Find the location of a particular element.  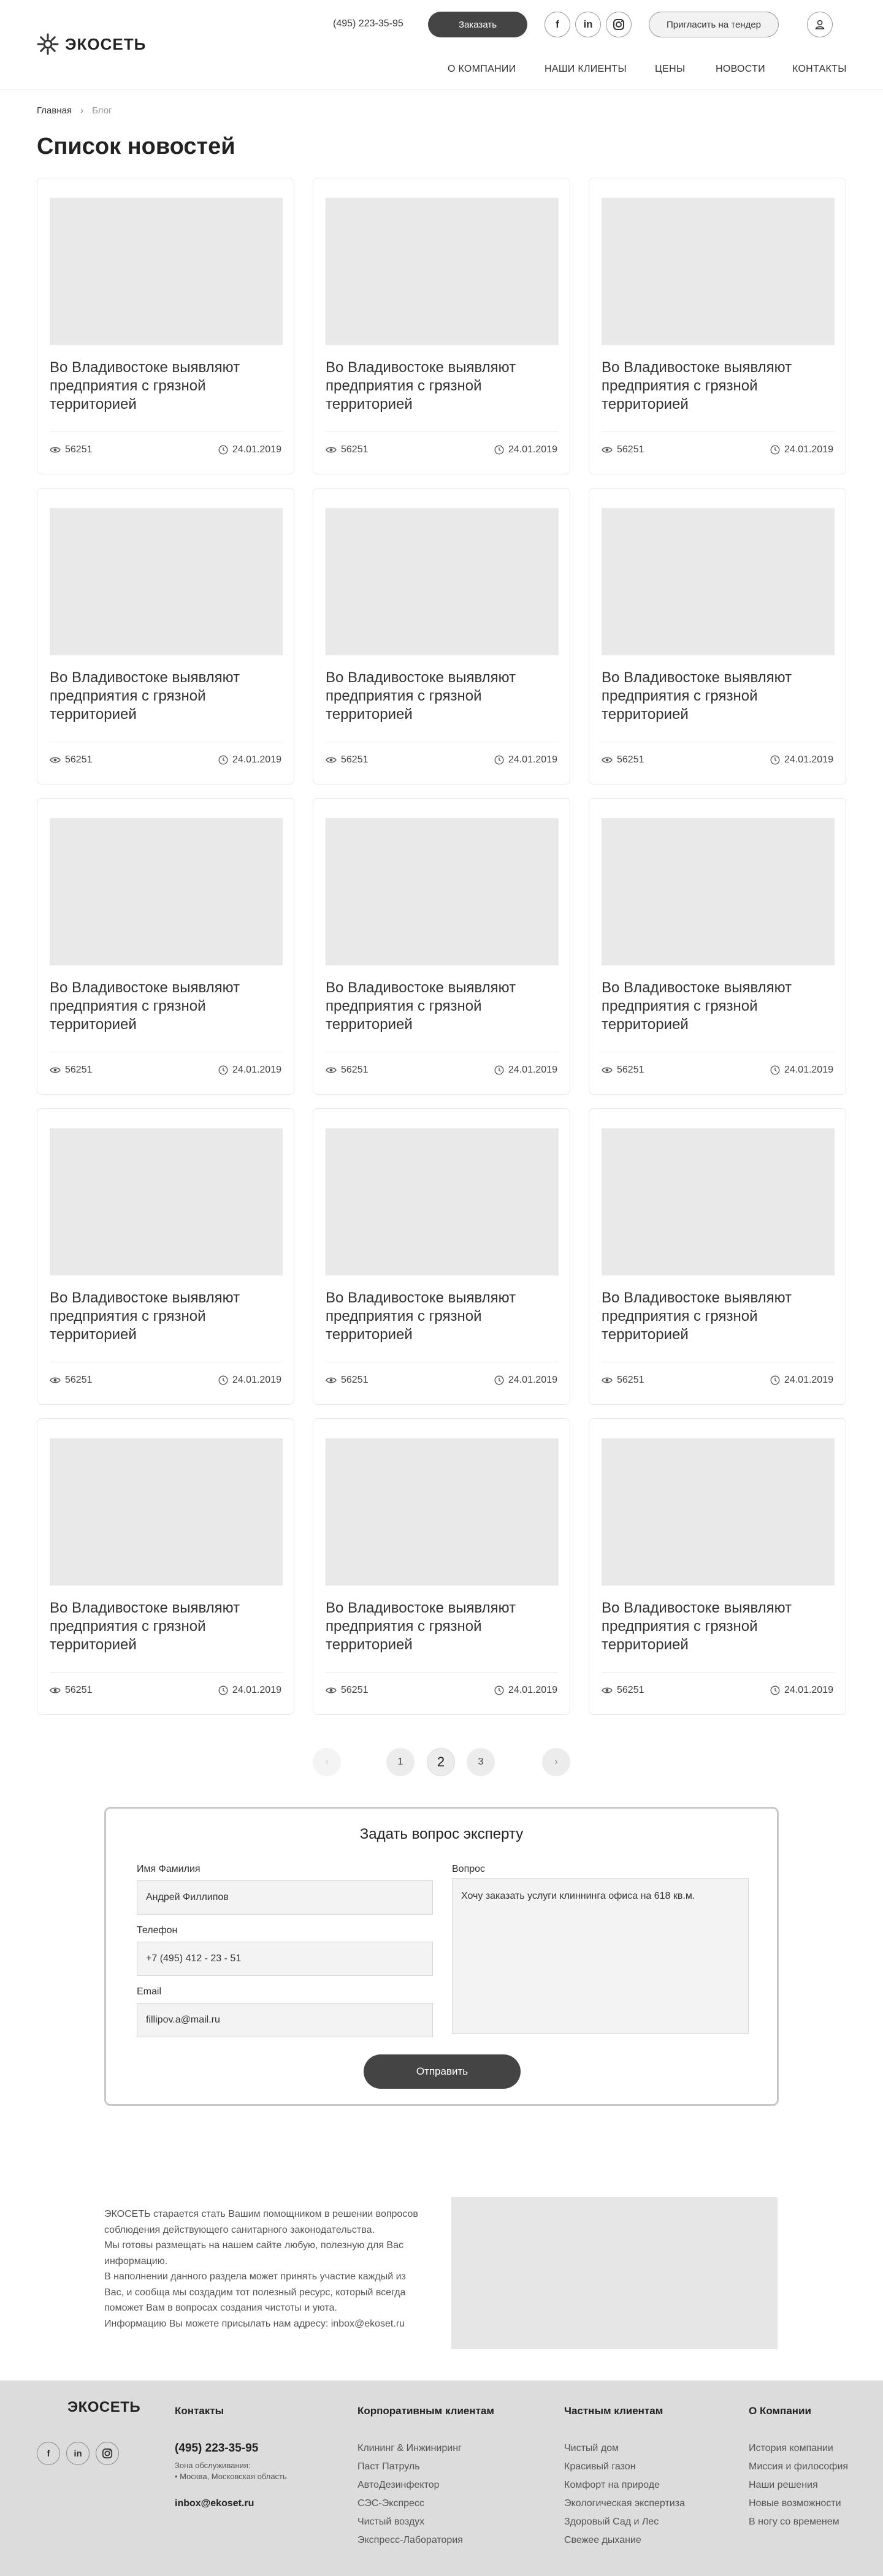

submit-button: Отправить is located at coordinates (443, 2071).